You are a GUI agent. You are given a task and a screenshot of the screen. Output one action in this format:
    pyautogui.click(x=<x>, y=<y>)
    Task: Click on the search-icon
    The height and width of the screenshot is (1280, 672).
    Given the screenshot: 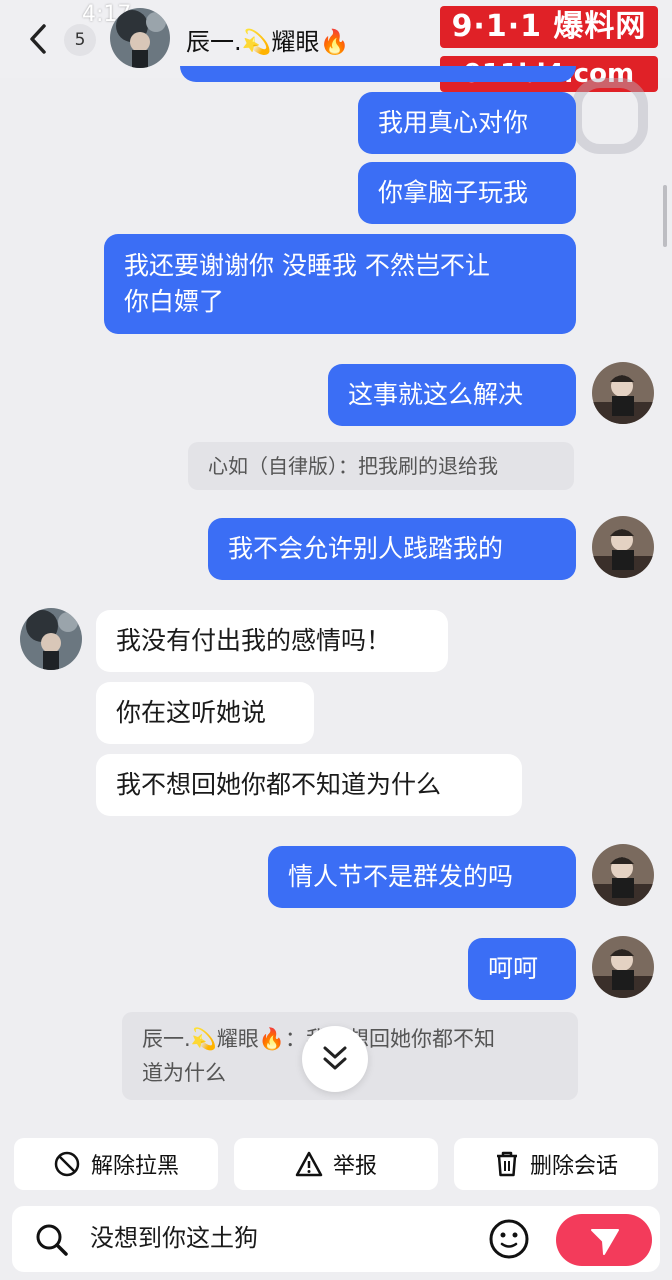 What is the action you would take?
    pyautogui.click(x=52, y=1240)
    